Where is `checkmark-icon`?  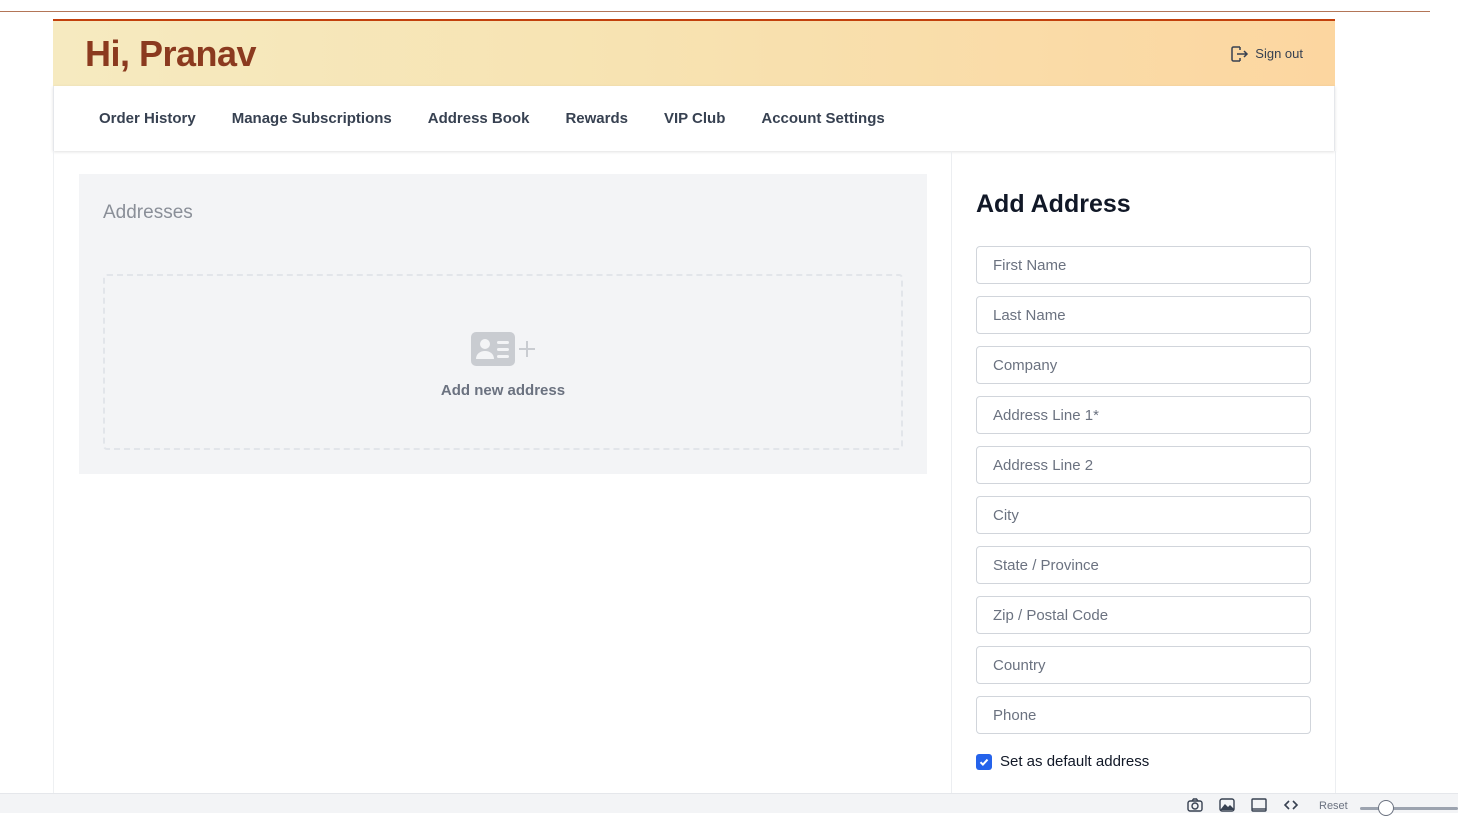
checkmark-icon is located at coordinates (984, 762).